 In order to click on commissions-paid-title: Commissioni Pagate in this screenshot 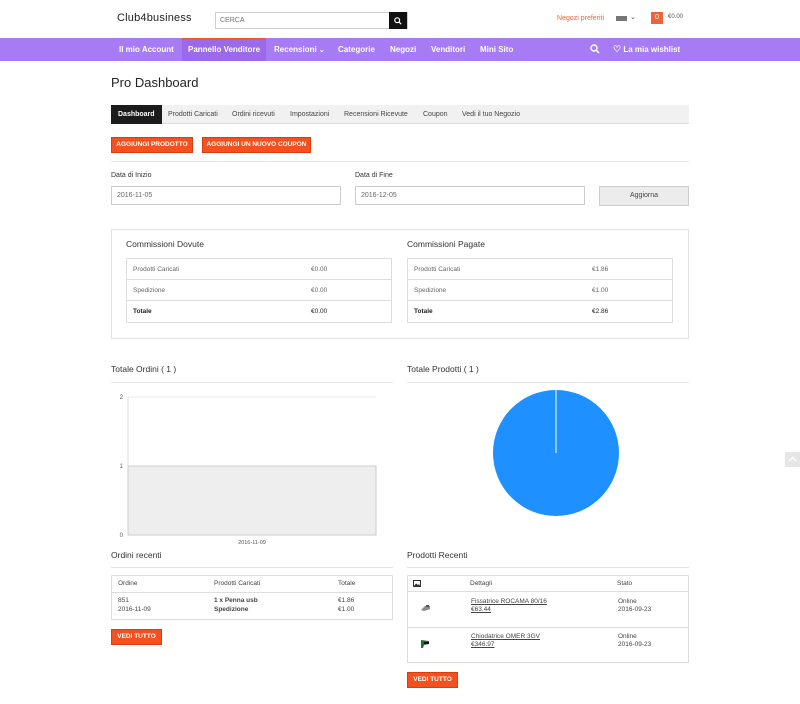, I will do `click(446, 244)`.